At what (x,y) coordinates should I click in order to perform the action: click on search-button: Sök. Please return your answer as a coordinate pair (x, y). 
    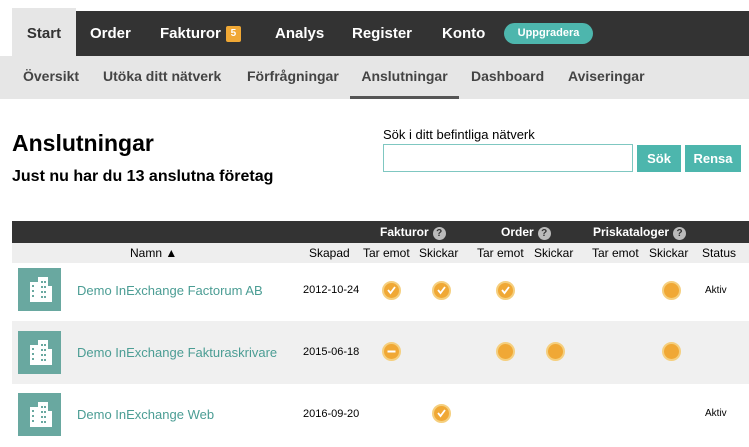
    Looking at the image, I should click on (659, 158).